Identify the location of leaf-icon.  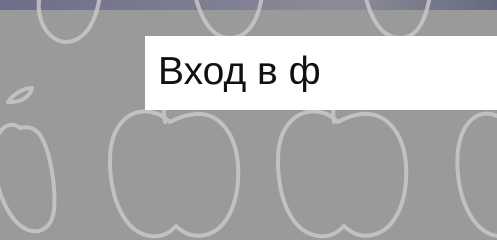
(20, 95).